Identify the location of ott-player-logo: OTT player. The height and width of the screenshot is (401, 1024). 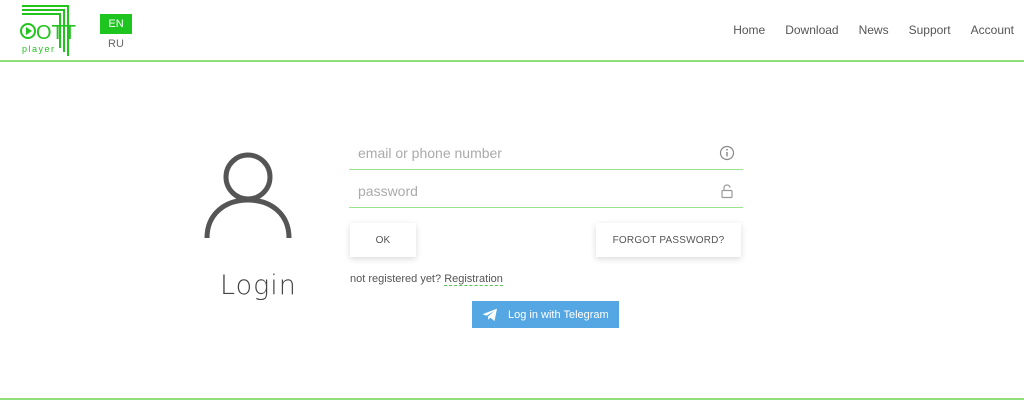
(48, 30).